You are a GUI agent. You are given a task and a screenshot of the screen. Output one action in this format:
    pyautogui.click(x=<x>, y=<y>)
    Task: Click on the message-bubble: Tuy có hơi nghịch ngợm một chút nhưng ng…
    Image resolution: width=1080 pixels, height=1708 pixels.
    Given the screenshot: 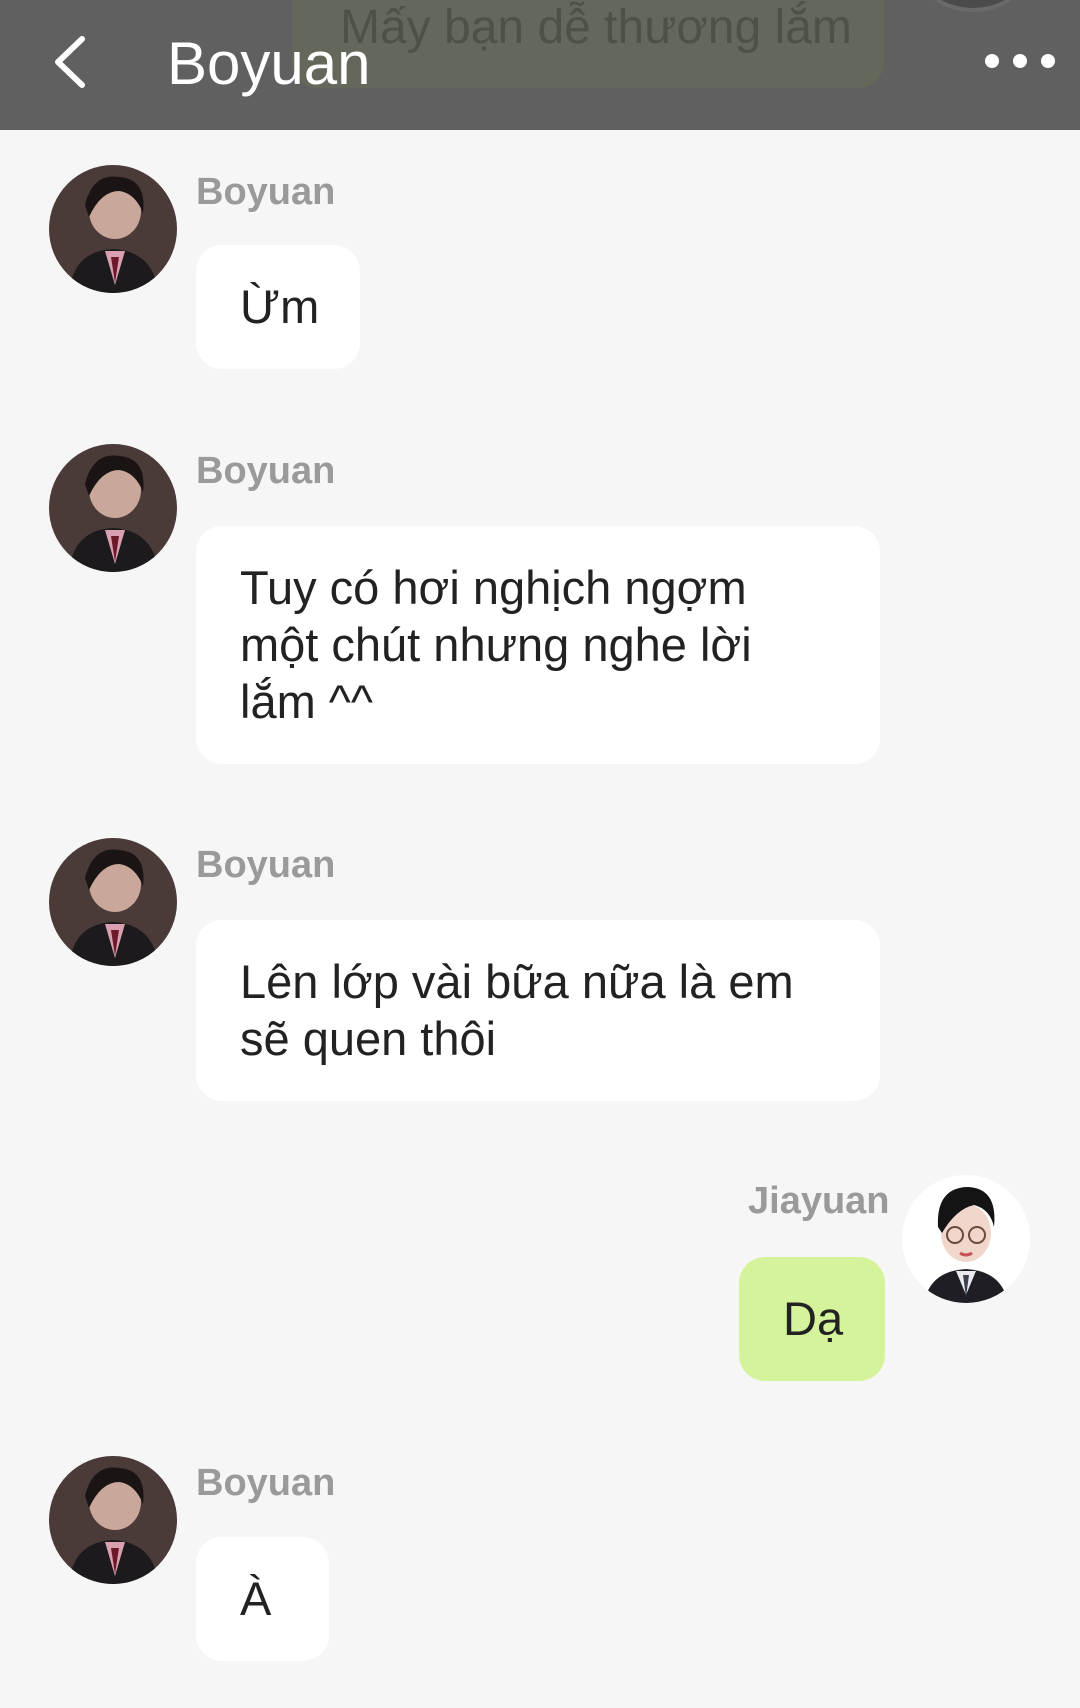 What is the action you would take?
    pyautogui.click(x=538, y=645)
    